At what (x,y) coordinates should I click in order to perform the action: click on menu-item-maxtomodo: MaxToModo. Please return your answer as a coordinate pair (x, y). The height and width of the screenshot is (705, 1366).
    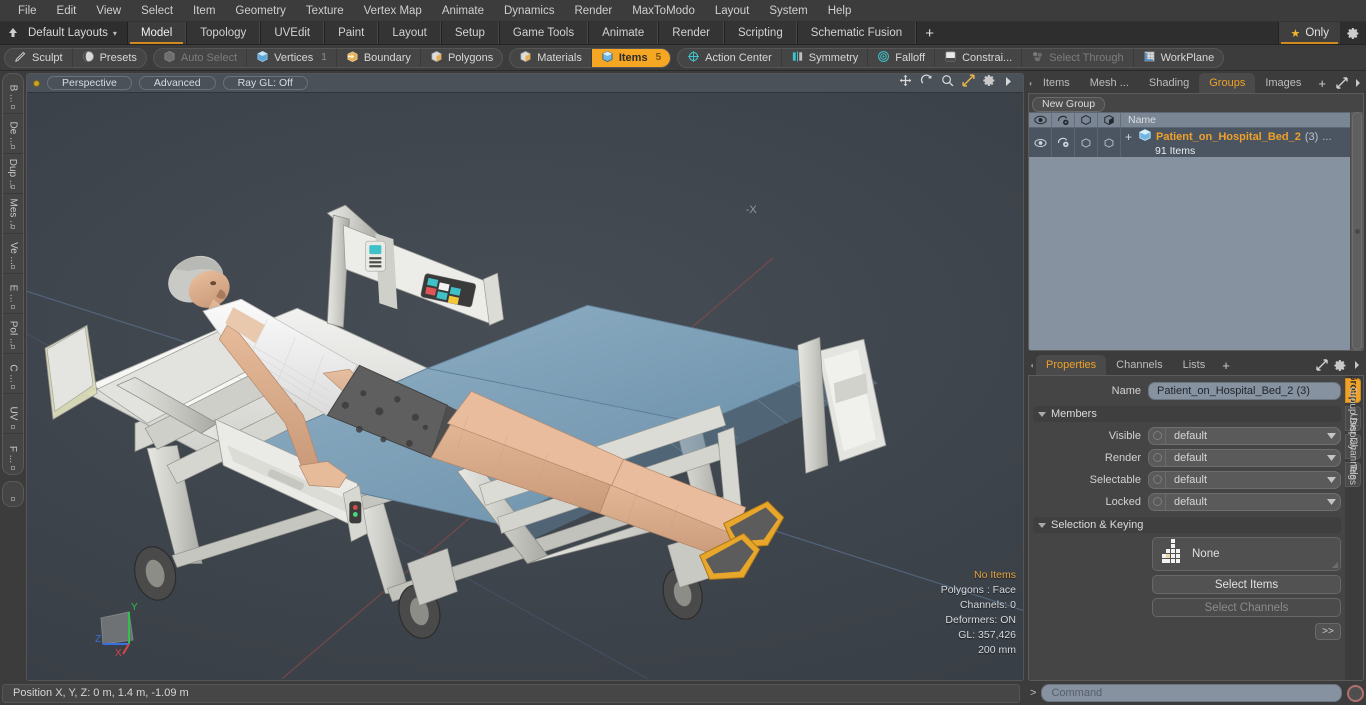
    Looking at the image, I should click on (663, 11).